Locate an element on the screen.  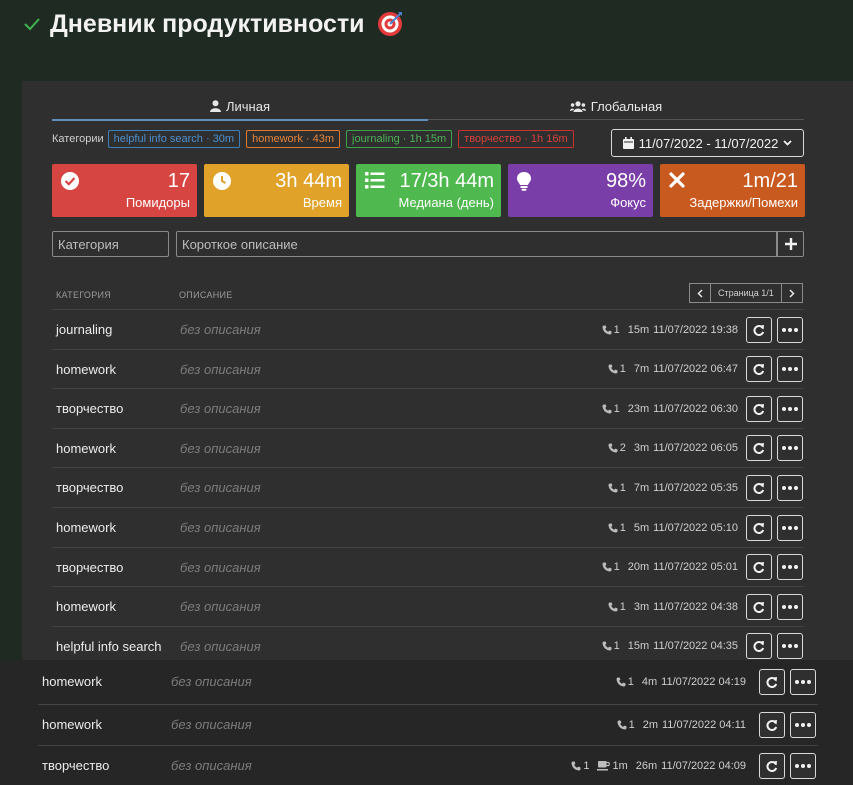
date-range-picker: 11/07/2022 - 11/07/2022 is located at coordinates (707, 143).